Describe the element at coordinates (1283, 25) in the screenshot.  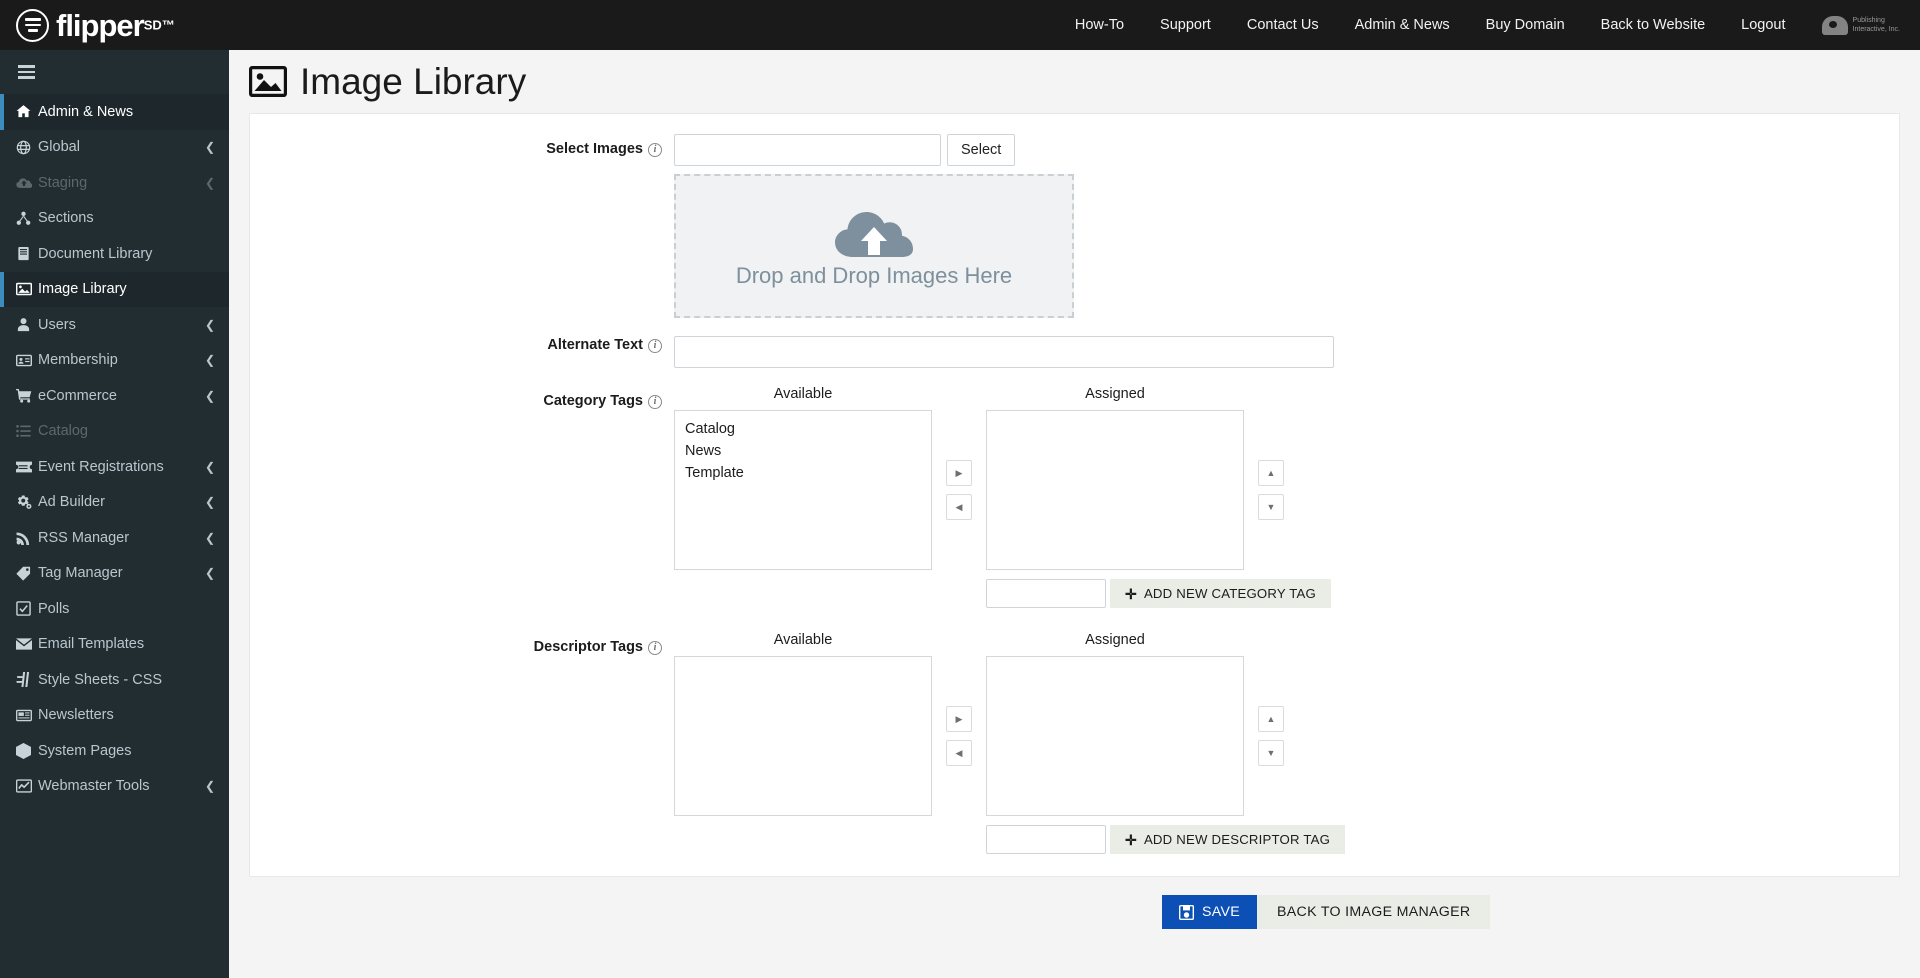
I see `topnav-item-contact-us: Contact Us` at that location.